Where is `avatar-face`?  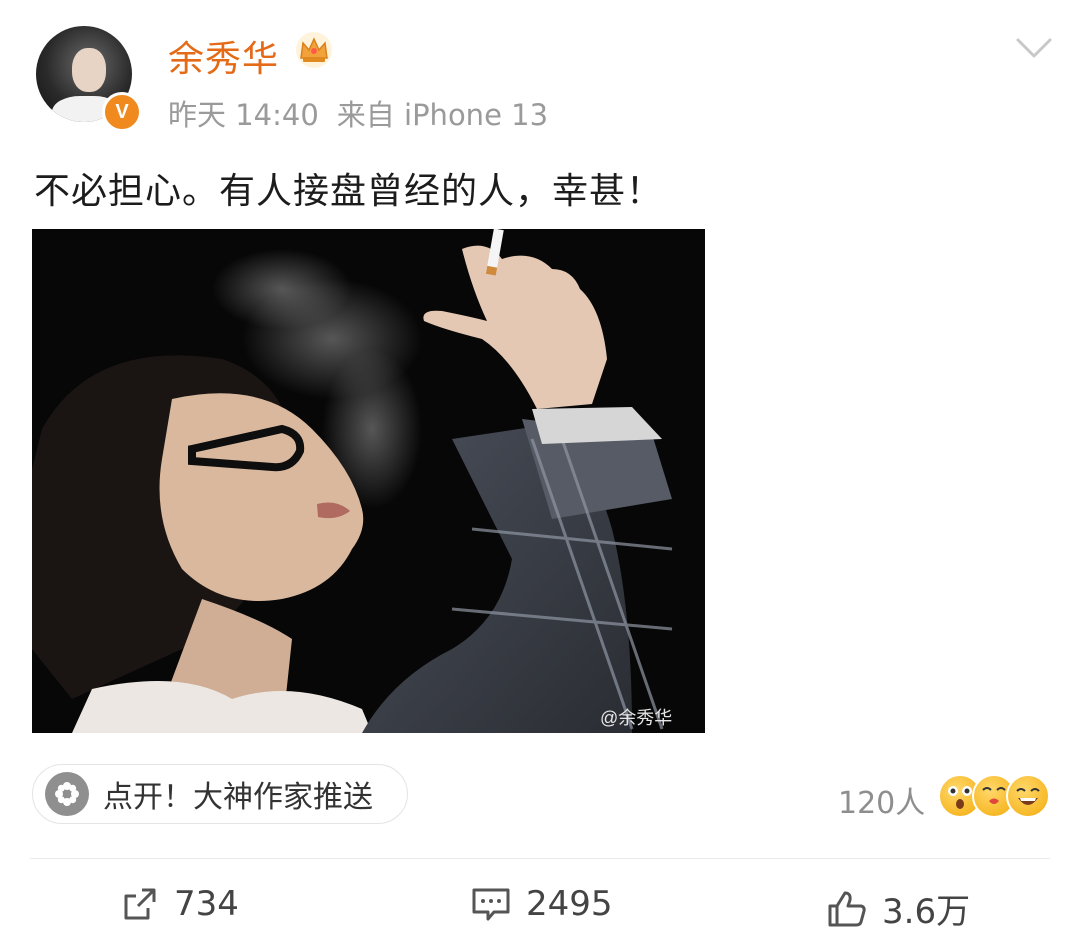
avatar-face is located at coordinates (89, 70).